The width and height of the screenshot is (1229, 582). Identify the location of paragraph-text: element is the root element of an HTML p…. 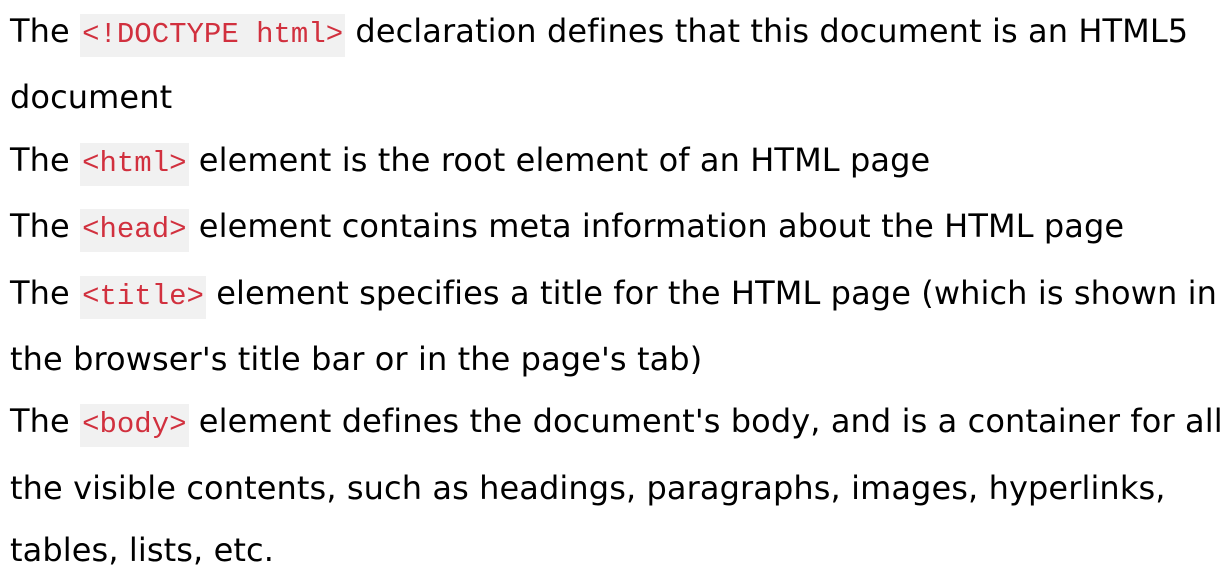
(559, 159).